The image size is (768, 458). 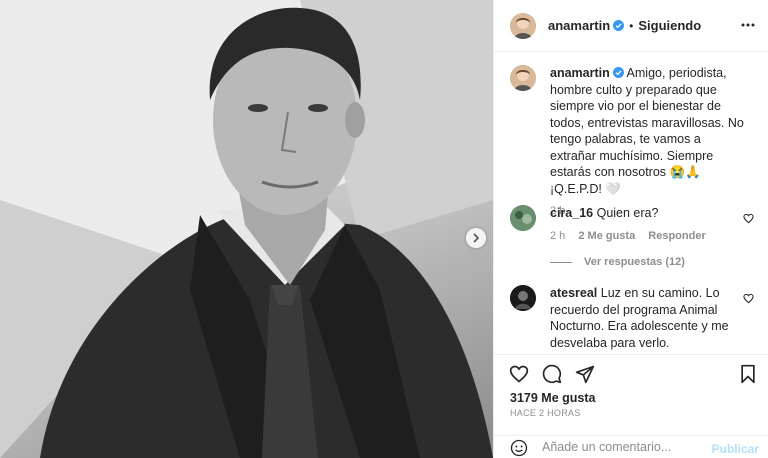 I want to click on comment-username: atesreal, so click(x=573, y=293).